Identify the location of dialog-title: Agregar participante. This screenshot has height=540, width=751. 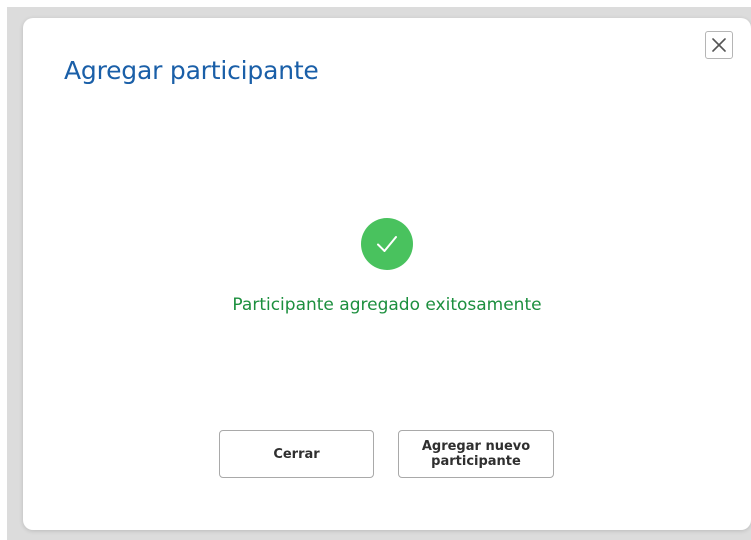
(191, 70).